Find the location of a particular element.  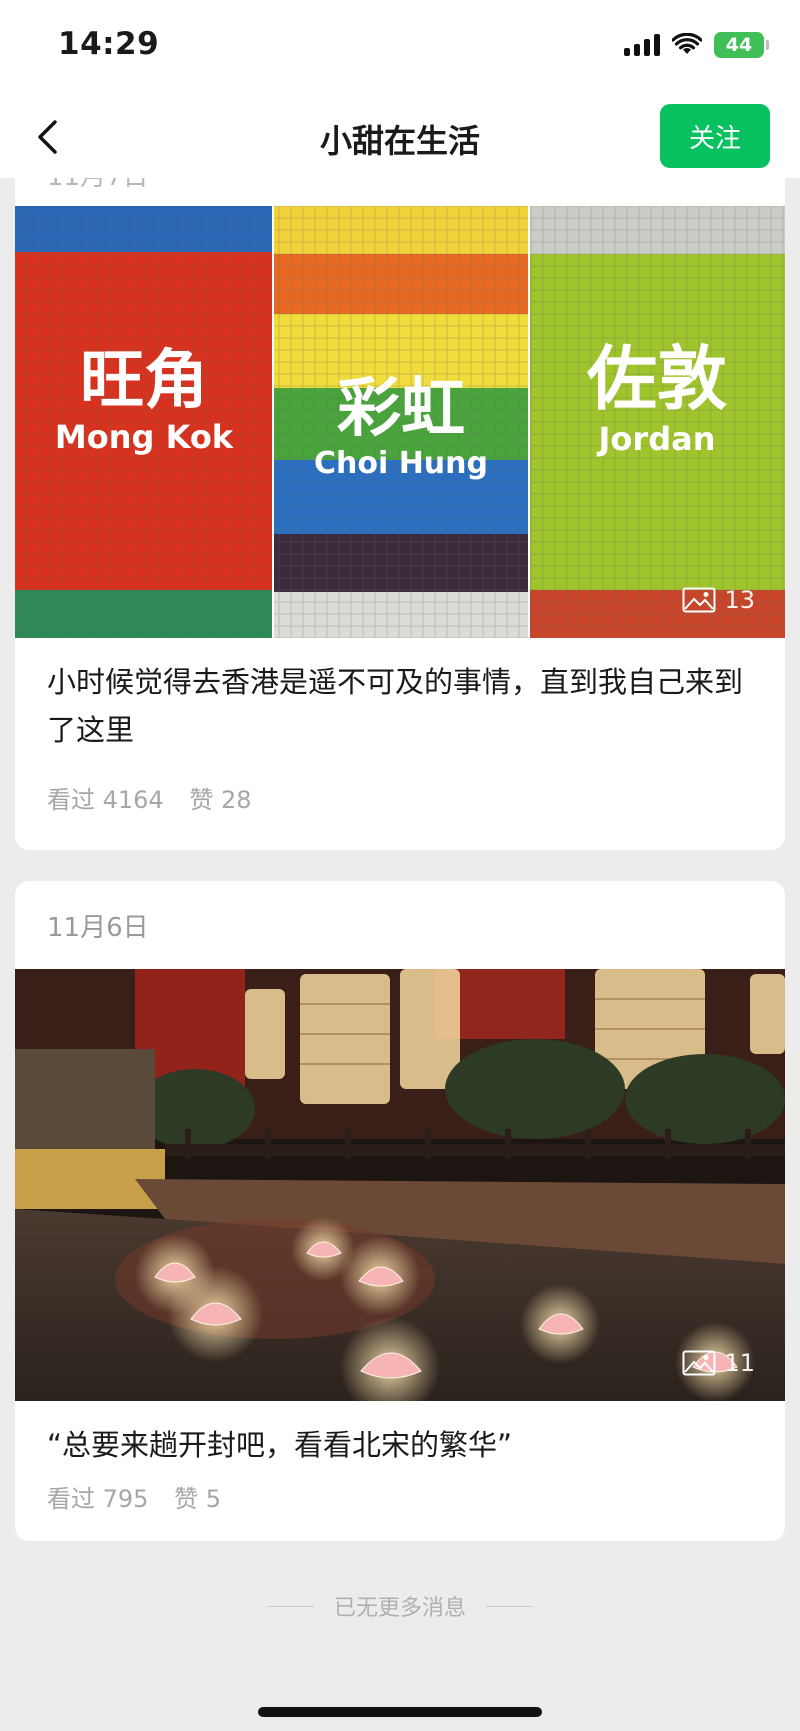

wifi-icon is located at coordinates (687, 43).